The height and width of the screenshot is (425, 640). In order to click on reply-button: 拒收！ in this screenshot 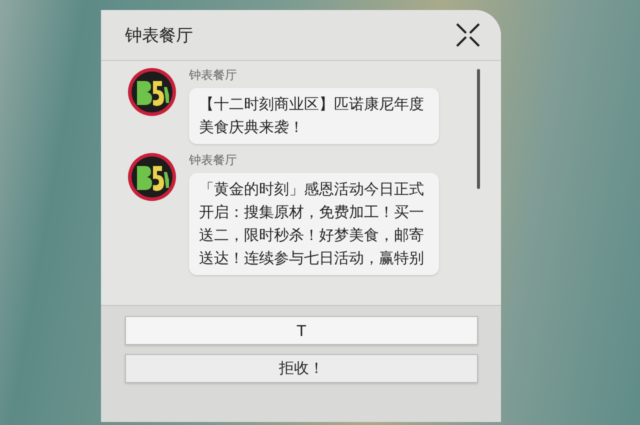, I will do `click(301, 368)`.